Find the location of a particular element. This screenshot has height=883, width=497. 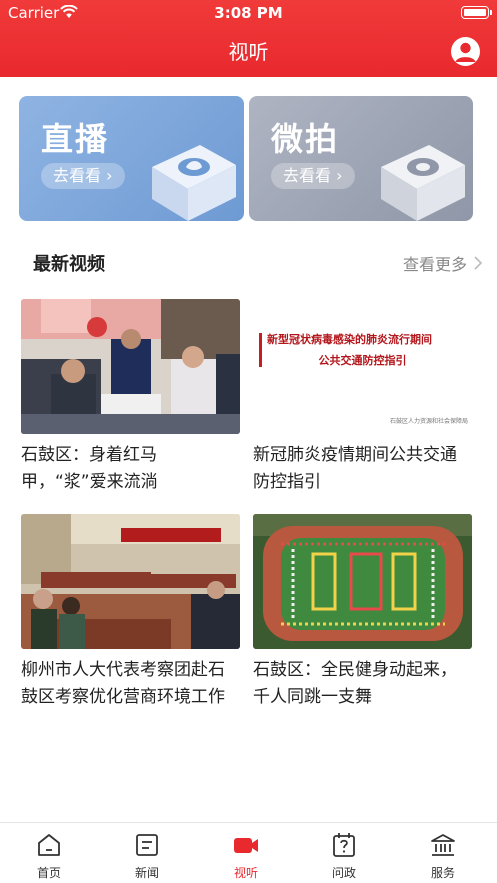

tab-service: 服务 is located at coordinates (443, 856).